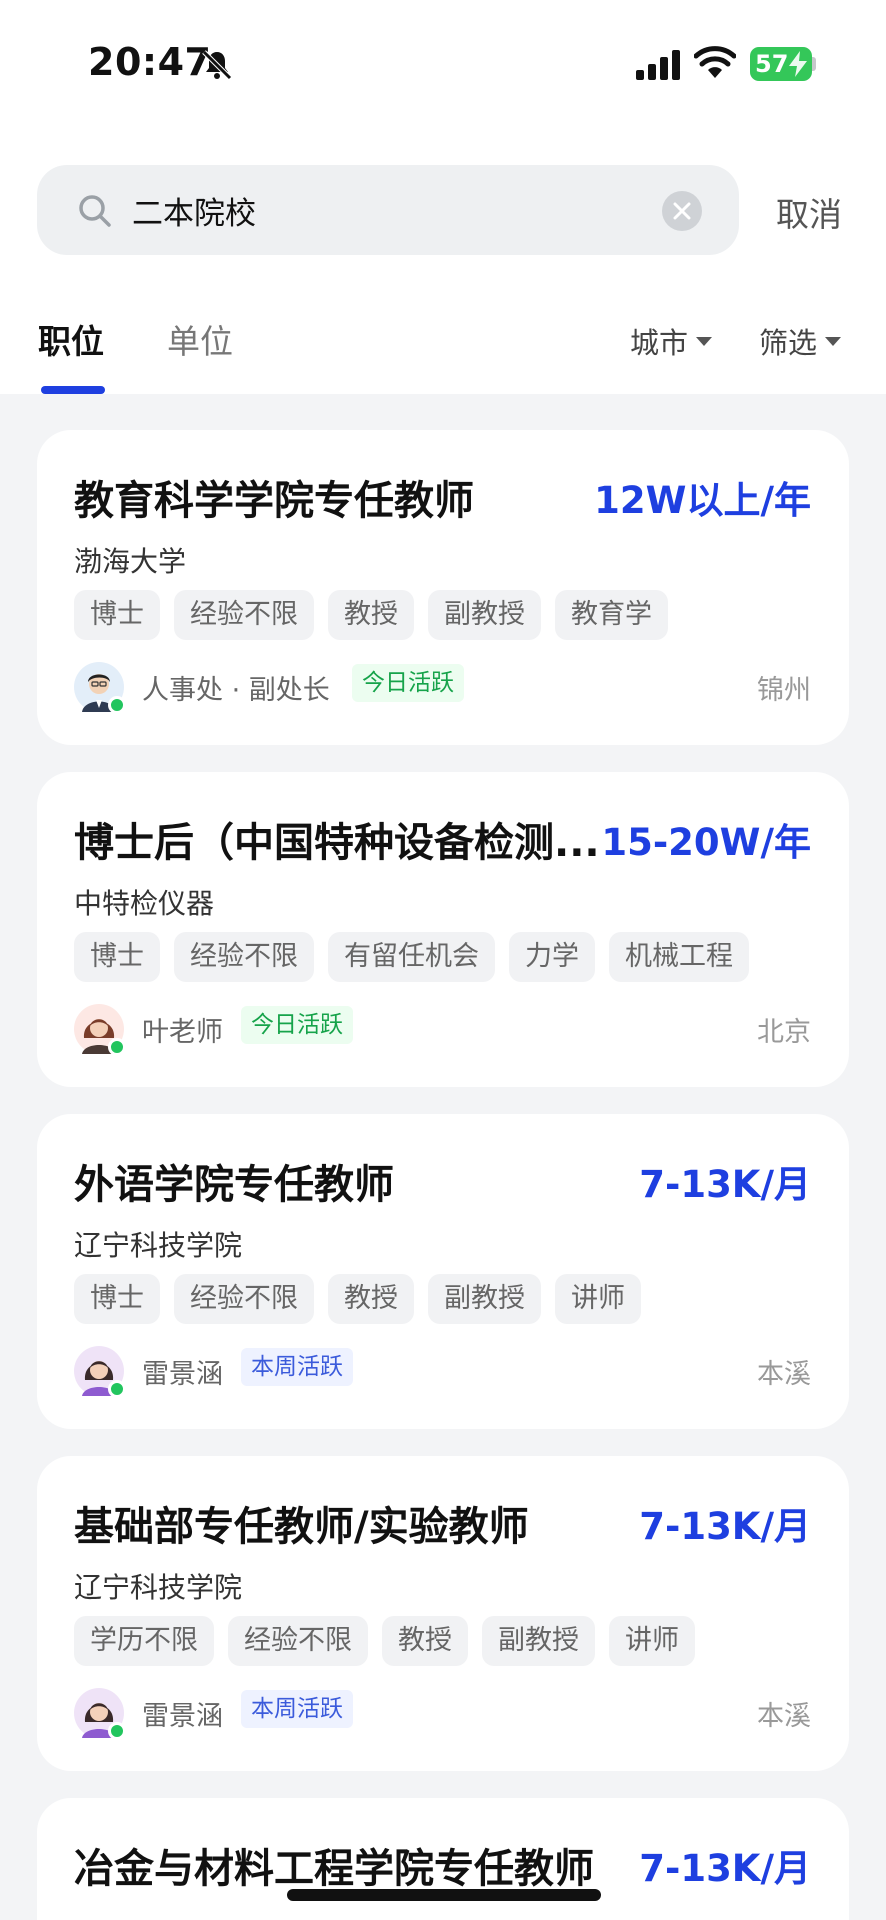 The image size is (886, 1920). Describe the element at coordinates (334, 1869) in the screenshot. I see `job-title: 冶金与材料工程学院专任教师` at that location.